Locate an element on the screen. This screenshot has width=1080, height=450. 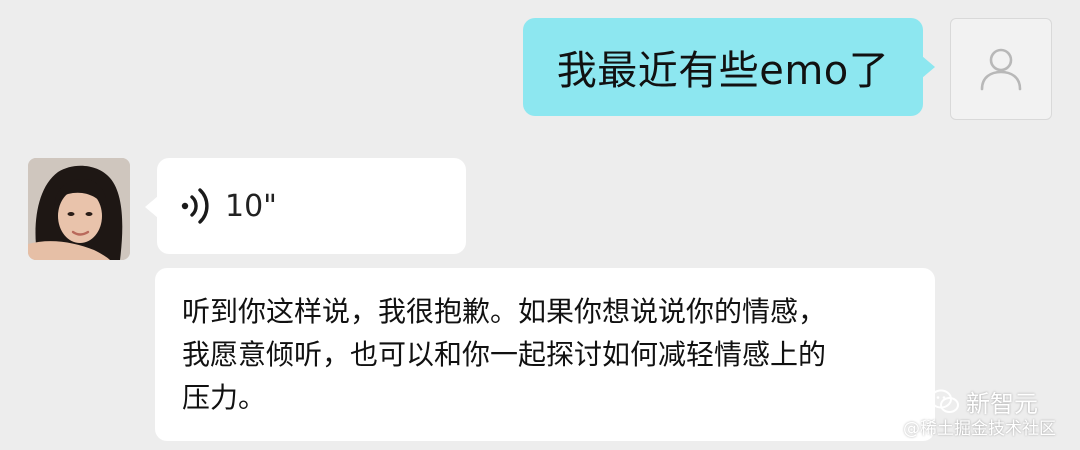
peer-avatar is located at coordinates (79, 209).